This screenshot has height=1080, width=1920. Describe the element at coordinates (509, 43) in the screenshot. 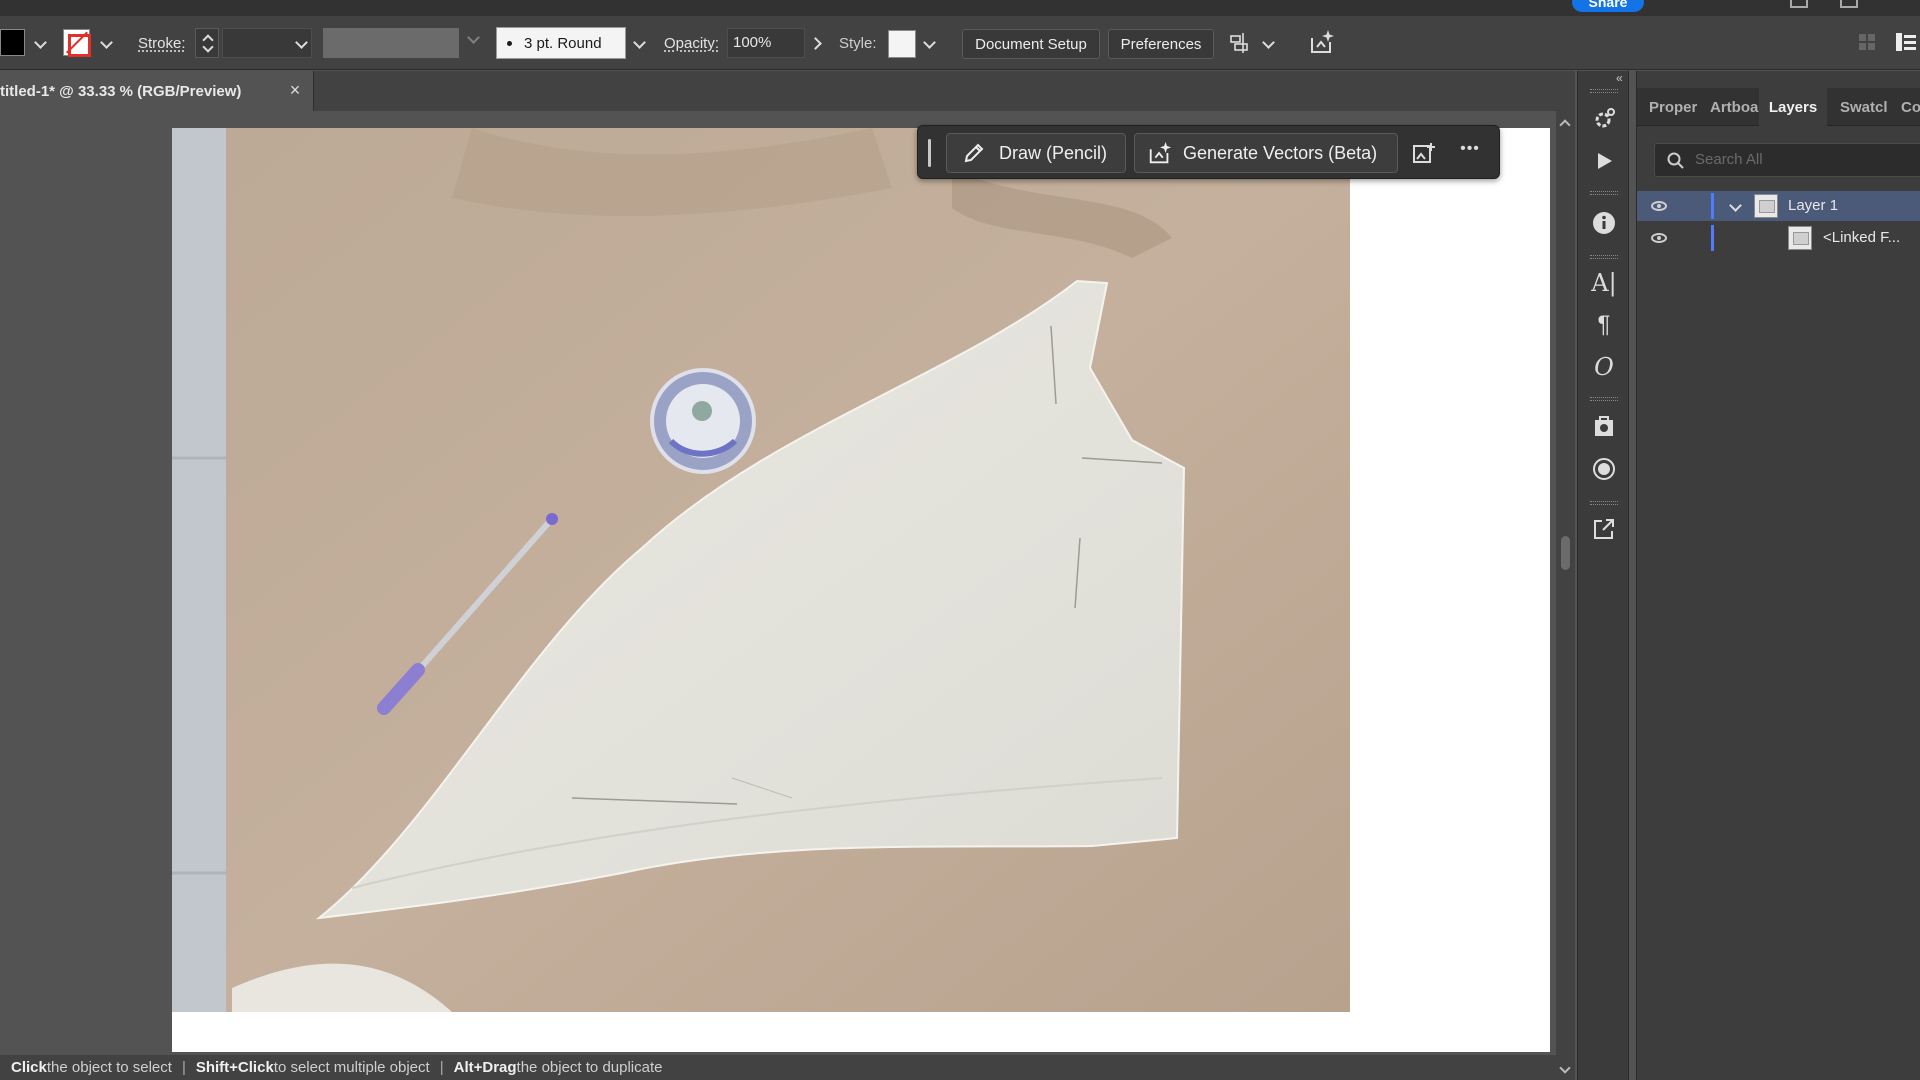

I see `brush-dot-icon` at that location.